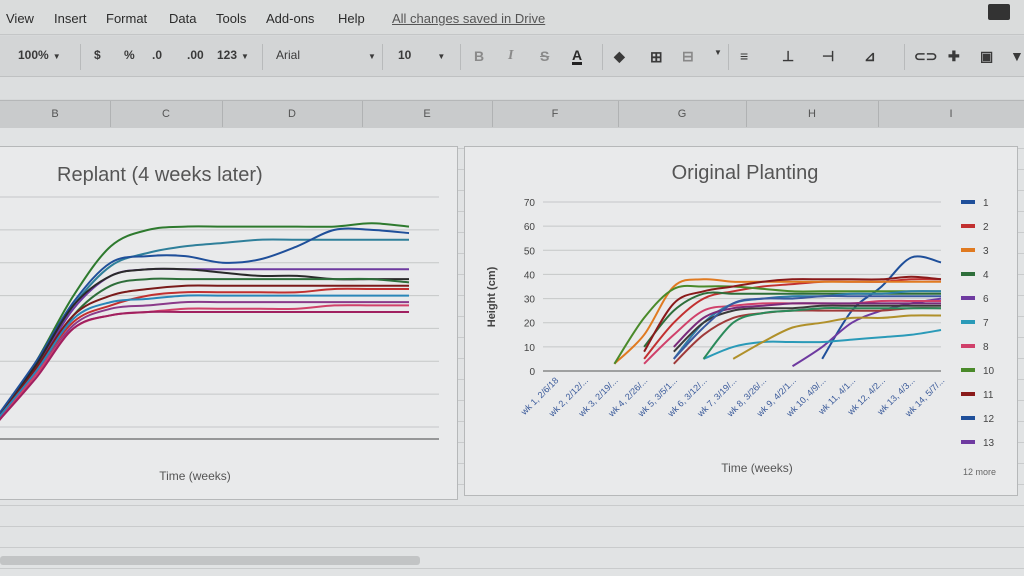 Image resolution: width=1024 pixels, height=576 pixels. I want to click on borders-icon: ⊞, so click(656, 57).